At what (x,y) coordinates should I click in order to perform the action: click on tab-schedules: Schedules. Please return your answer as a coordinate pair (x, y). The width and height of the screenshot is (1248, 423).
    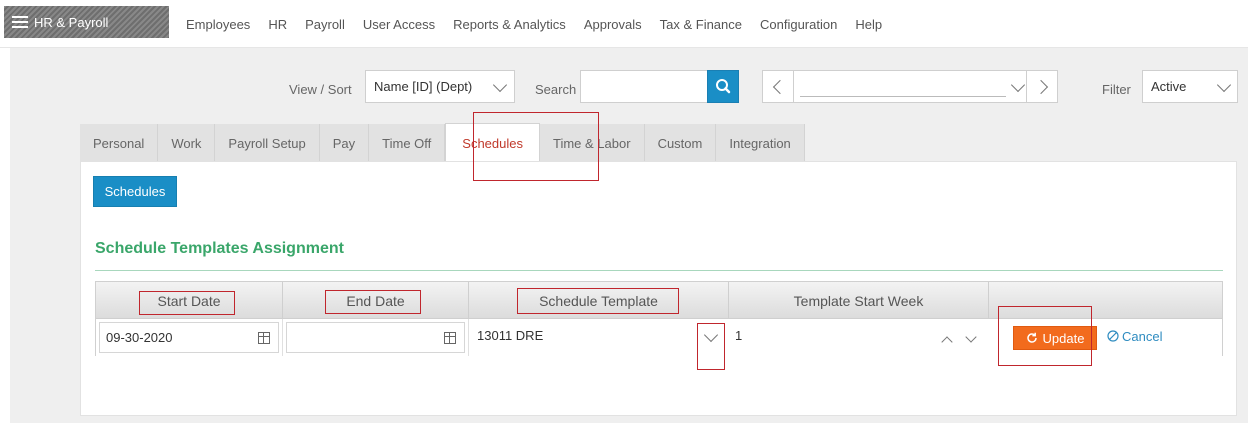
    Looking at the image, I should click on (492, 143).